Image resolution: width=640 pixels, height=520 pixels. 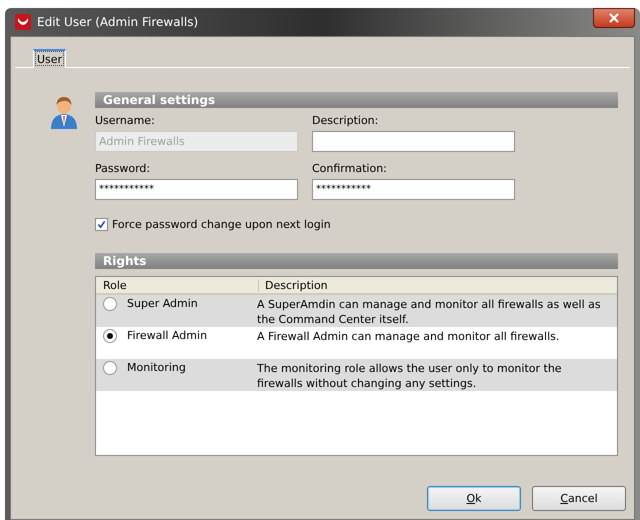 I want to click on close-icon, so click(x=614, y=18).